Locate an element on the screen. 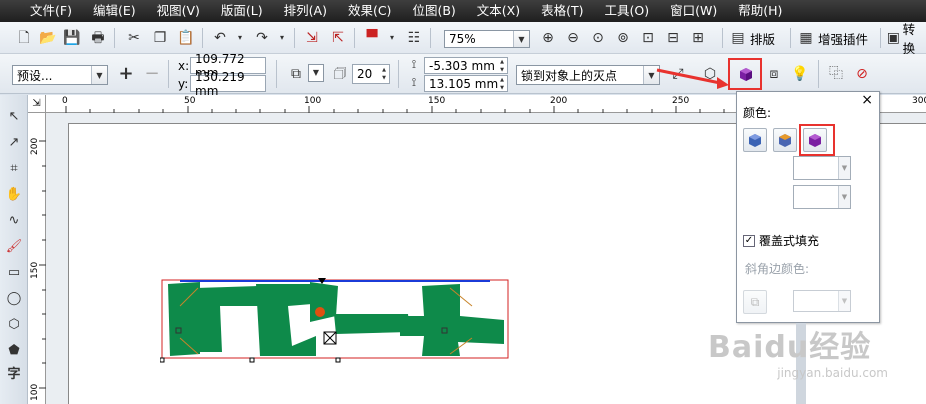 Image resolution: width=926 pixels, height=404 pixels. menu-view: 视图(V) is located at coordinates (179, 11).